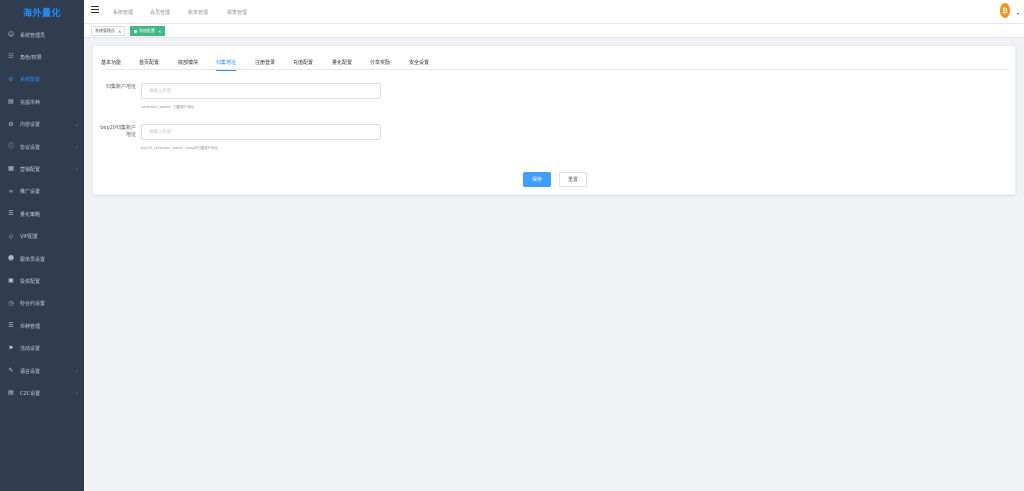  Describe the element at coordinates (380, 62) in the screenshot. I see `tab-share: 分享奖励` at that location.